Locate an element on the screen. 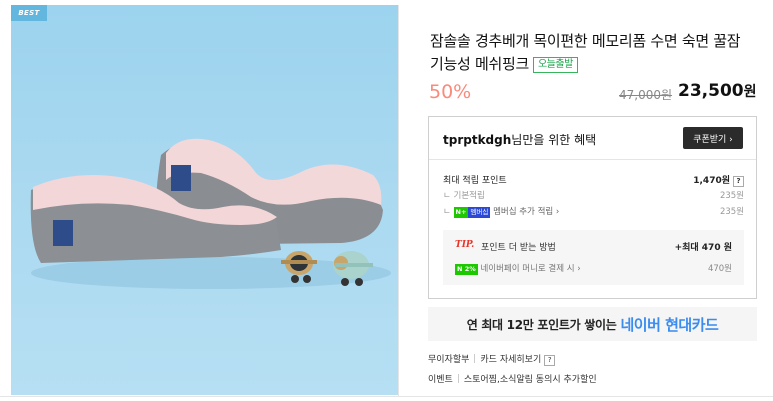 Image resolution: width=773 pixels, height=401 pixels. today-shipping-badge: 오늘출발 is located at coordinates (555, 65).